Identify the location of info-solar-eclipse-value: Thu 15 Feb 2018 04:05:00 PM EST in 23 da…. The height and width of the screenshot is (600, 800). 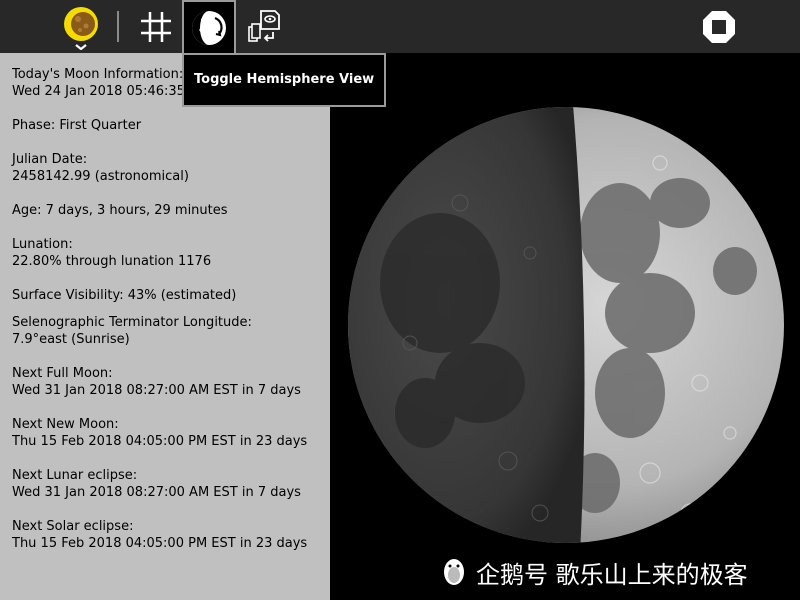
(160, 543).